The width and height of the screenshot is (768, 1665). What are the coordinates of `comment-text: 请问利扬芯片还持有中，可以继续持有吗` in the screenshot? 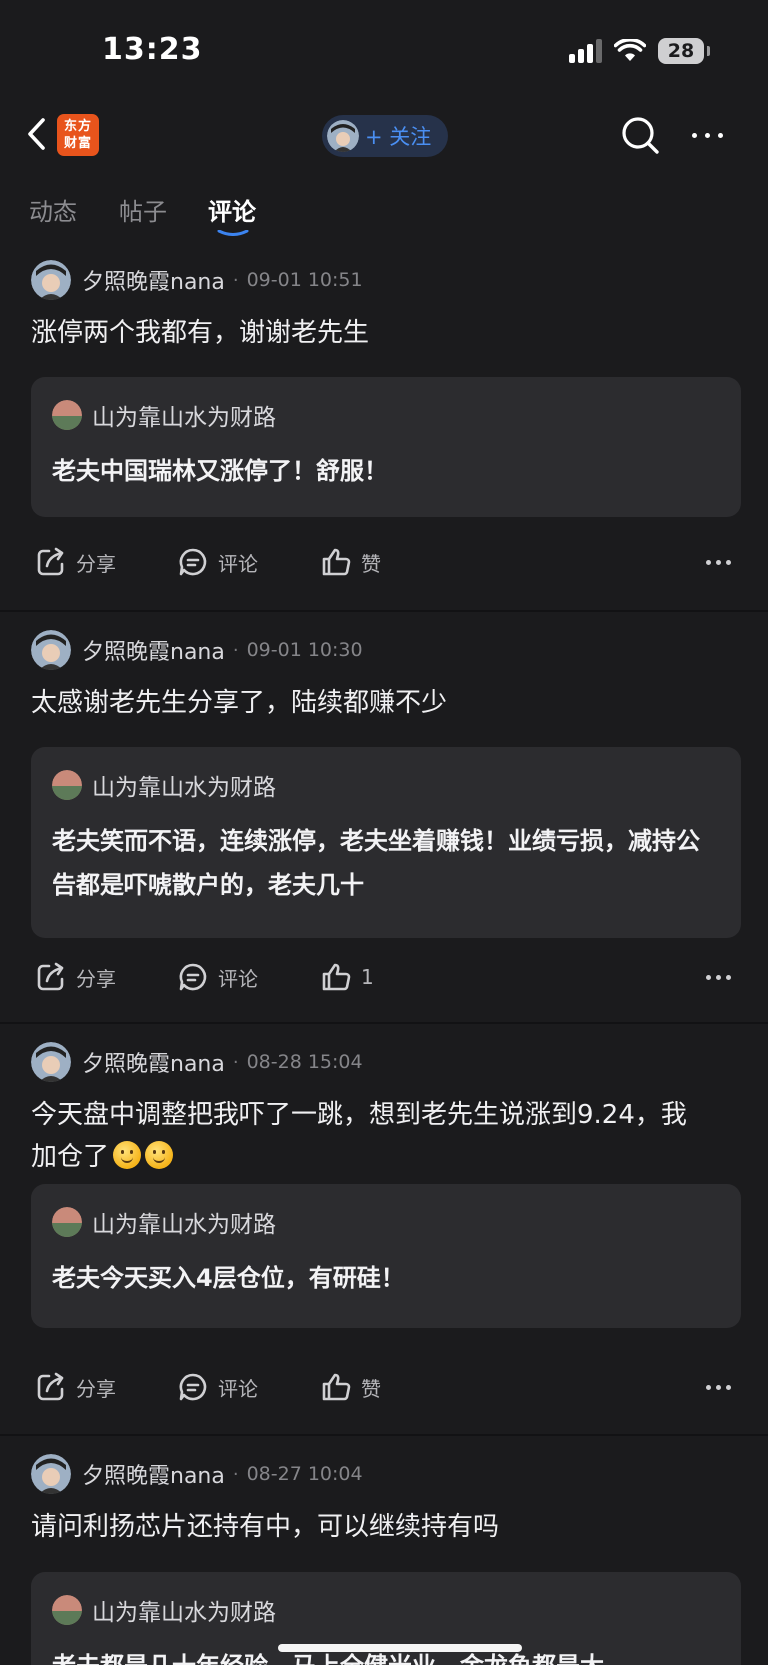 It's located at (369, 1527).